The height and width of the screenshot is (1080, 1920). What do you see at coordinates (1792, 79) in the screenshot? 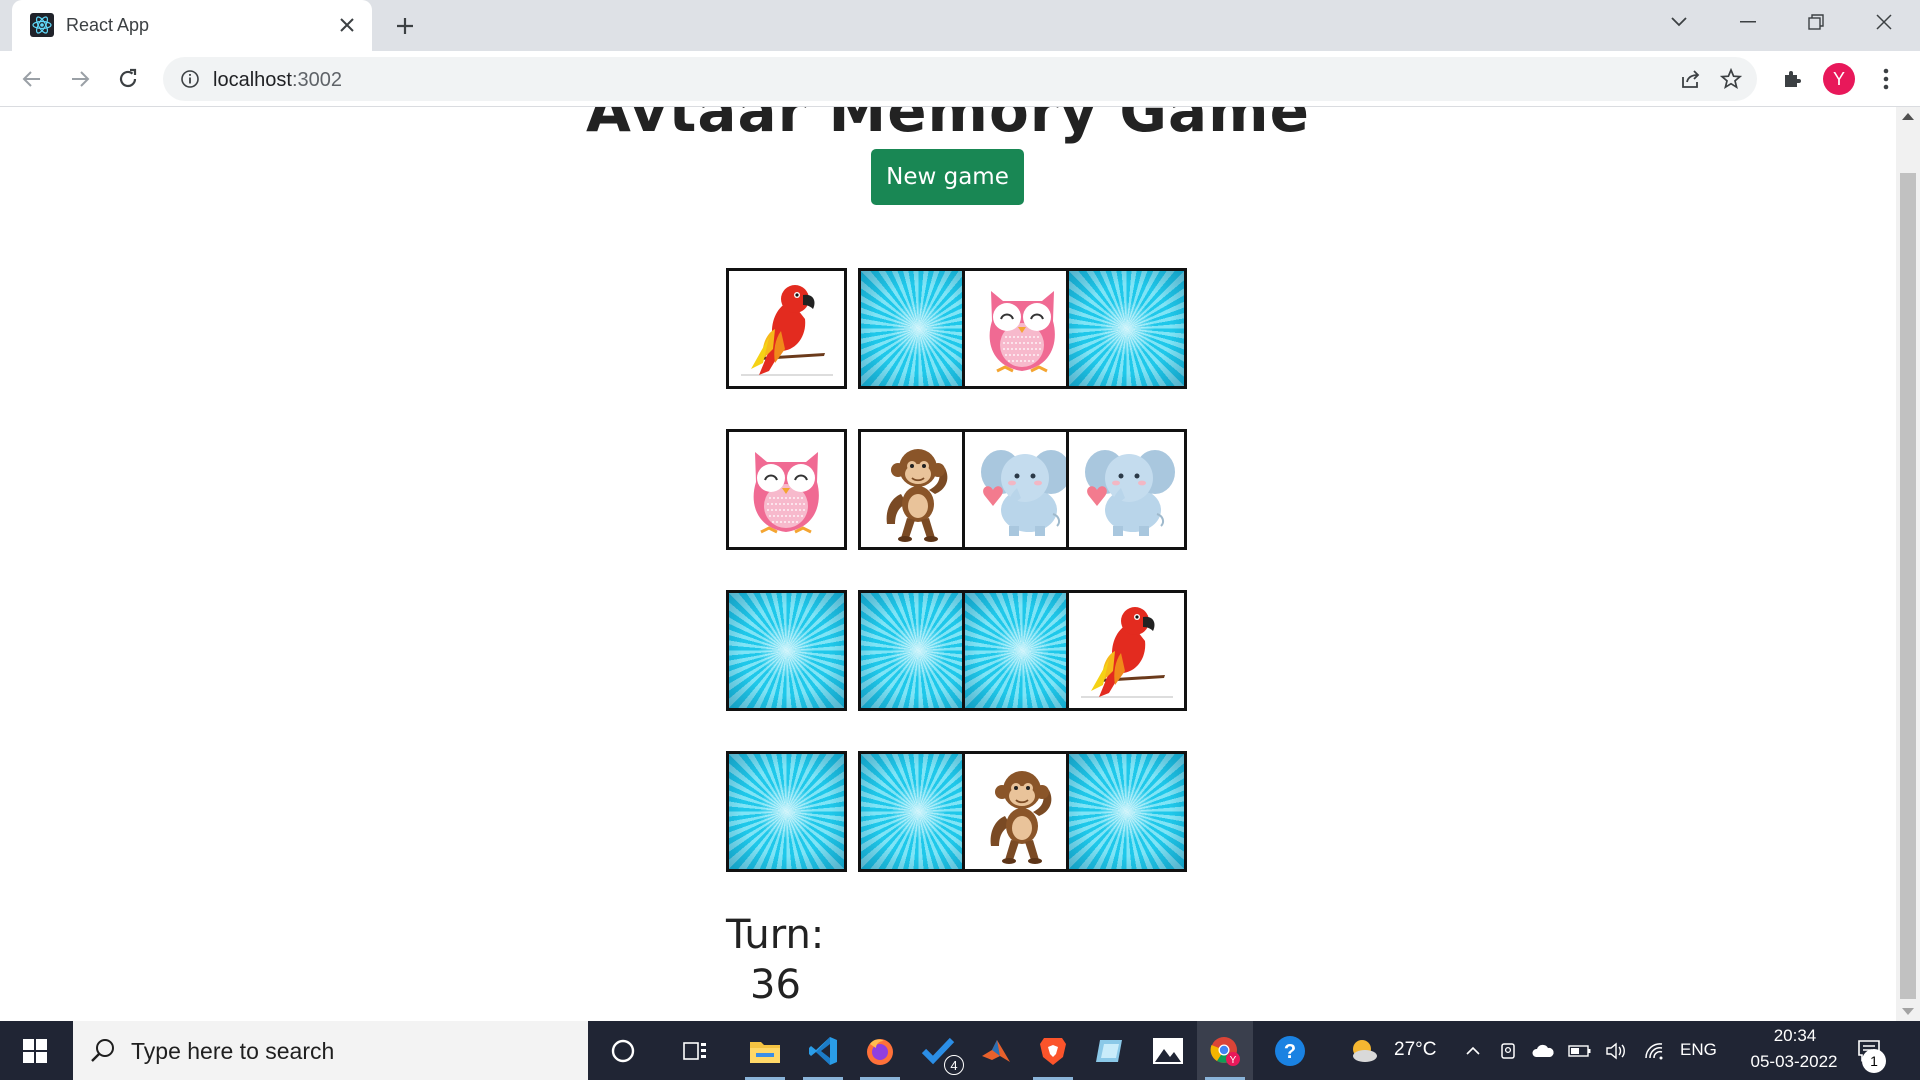
I see `extensions-puzzle-icon` at bounding box center [1792, 79].